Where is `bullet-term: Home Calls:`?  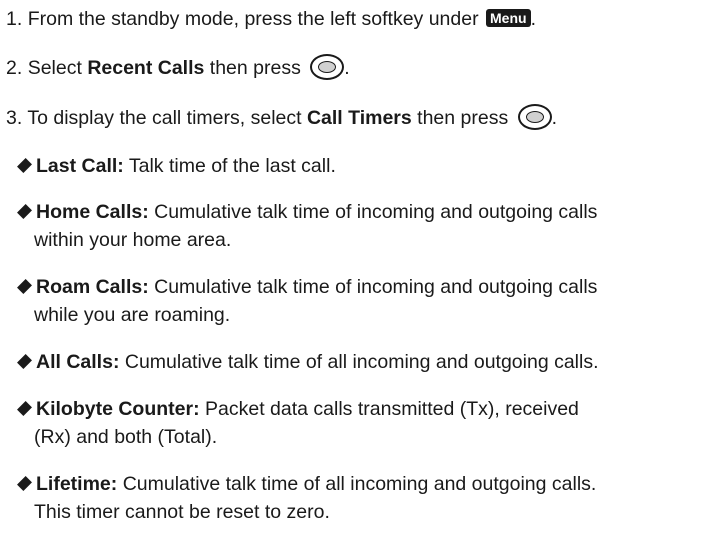 bullet-term: Home Calls: is located at coordinates (92, 212).